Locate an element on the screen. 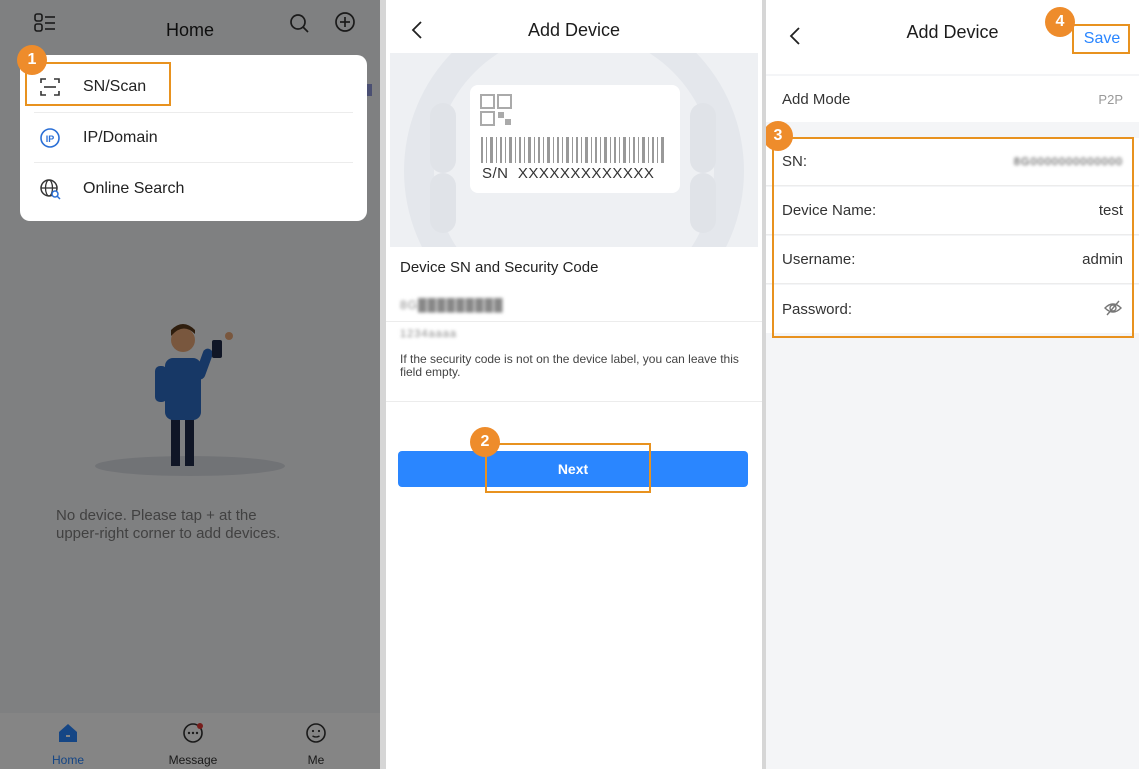 Image resolution: width=1139 pixels, height=769 pixels. add-mode-label: Add Mode is located at coordinates (816, 99).